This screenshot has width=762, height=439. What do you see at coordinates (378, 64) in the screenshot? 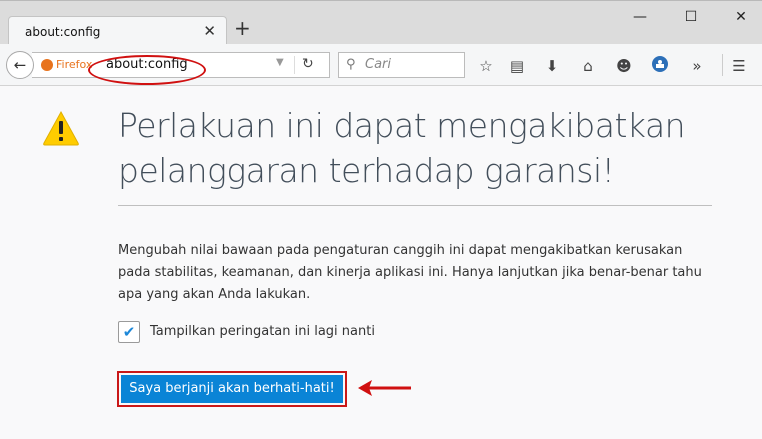
I see `search-input: Cari` at bounding box center [378, 64].